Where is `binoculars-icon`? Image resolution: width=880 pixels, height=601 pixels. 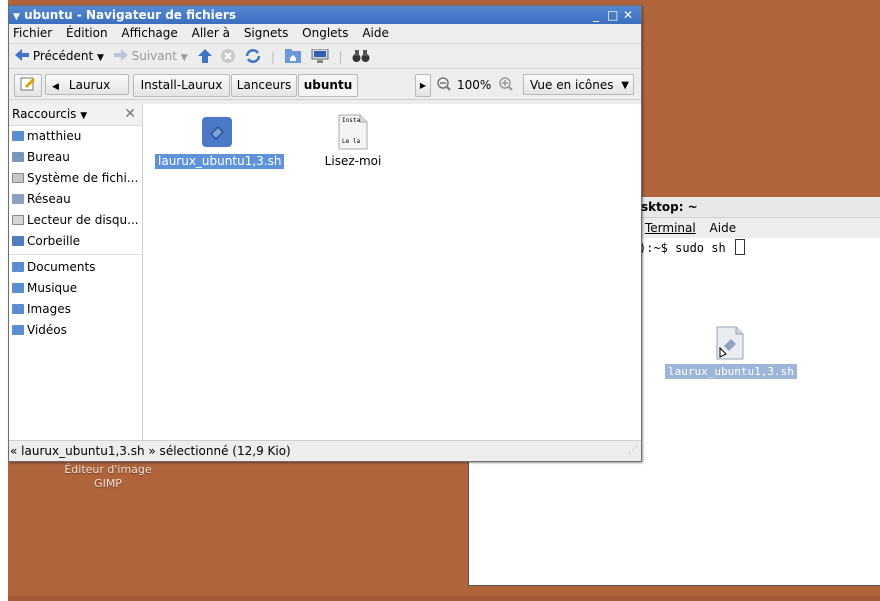 binoculars-icon is located at coordinates (361, 56).